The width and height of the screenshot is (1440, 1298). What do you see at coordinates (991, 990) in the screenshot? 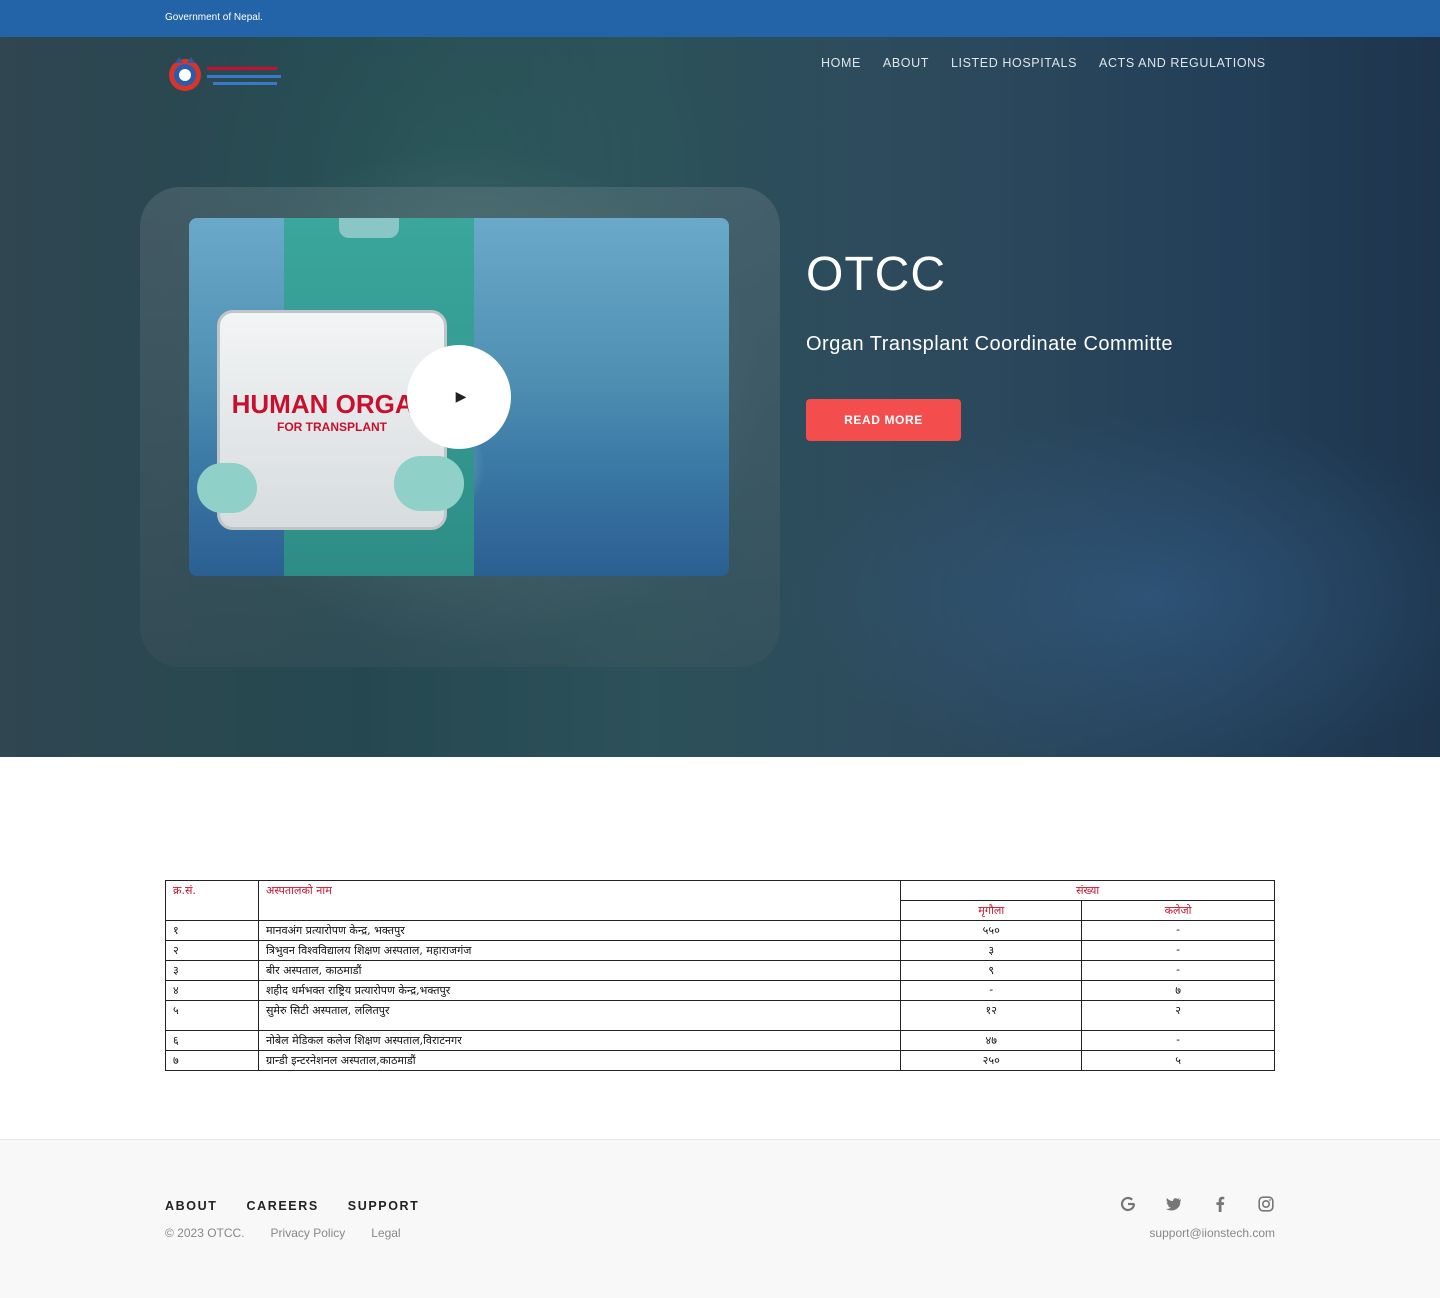
I see `cell-kidney: -` at bounding box center [991, 990].